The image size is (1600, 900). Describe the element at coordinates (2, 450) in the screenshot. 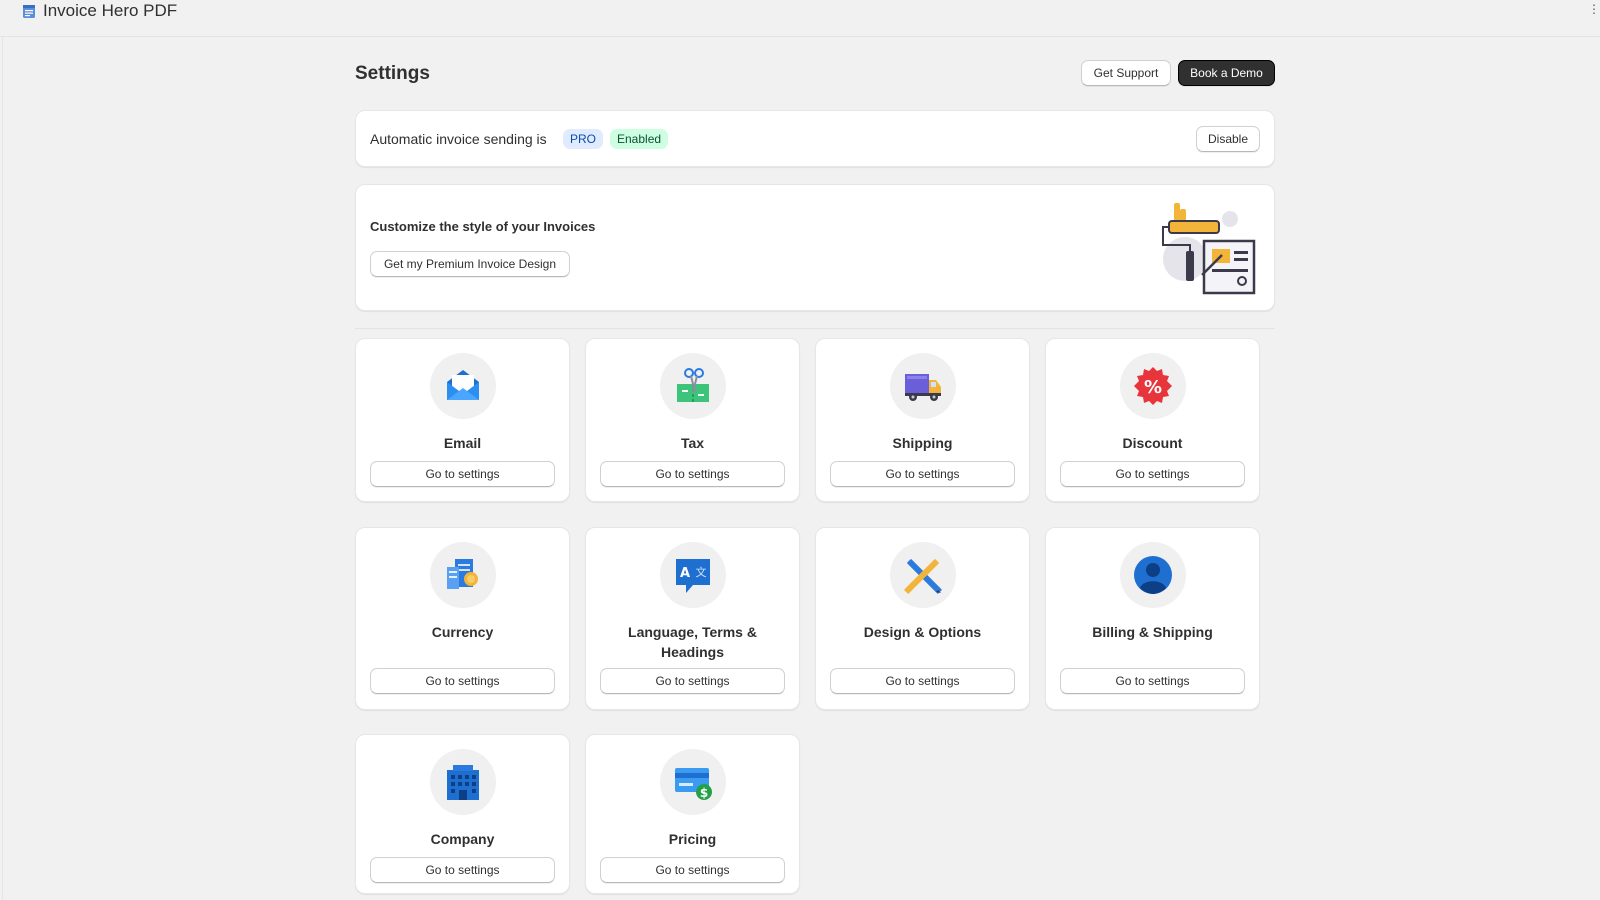

I see `window-edge` at that location.